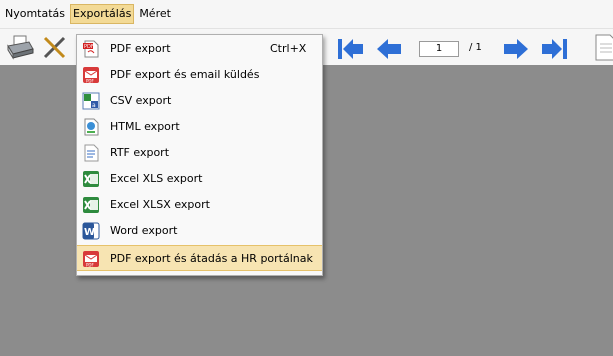 The height and width of the screenshot is (356, 613). What do you see at coordinates (20, 47) in the screenshot?
I see `printer-icon` at bounding box center [20, 47].